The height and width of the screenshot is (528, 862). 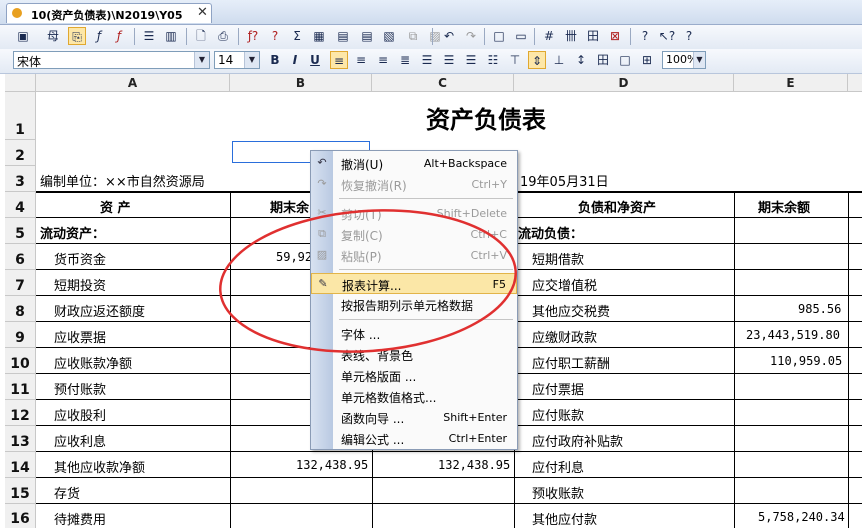 What do you see at coordinates (67, 492) in the screenshot?
I see `asset-item: 存货` at bounding box center [67, 492].